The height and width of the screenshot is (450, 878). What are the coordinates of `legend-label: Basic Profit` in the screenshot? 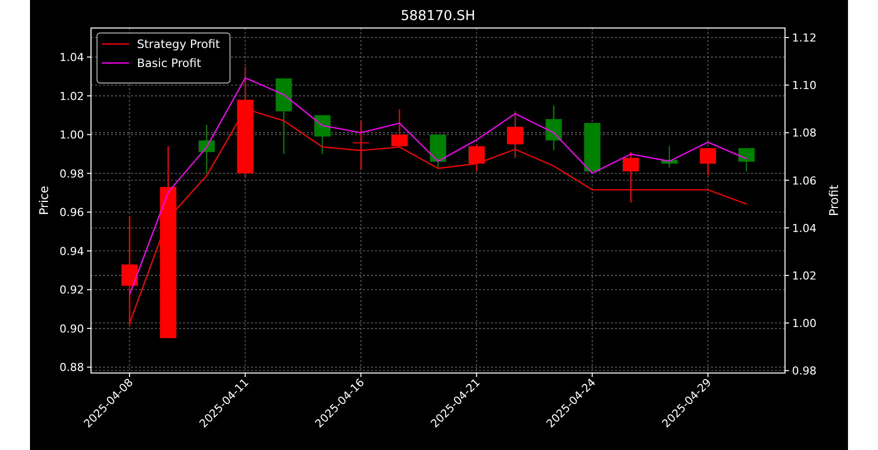 It's located at (169, 63).